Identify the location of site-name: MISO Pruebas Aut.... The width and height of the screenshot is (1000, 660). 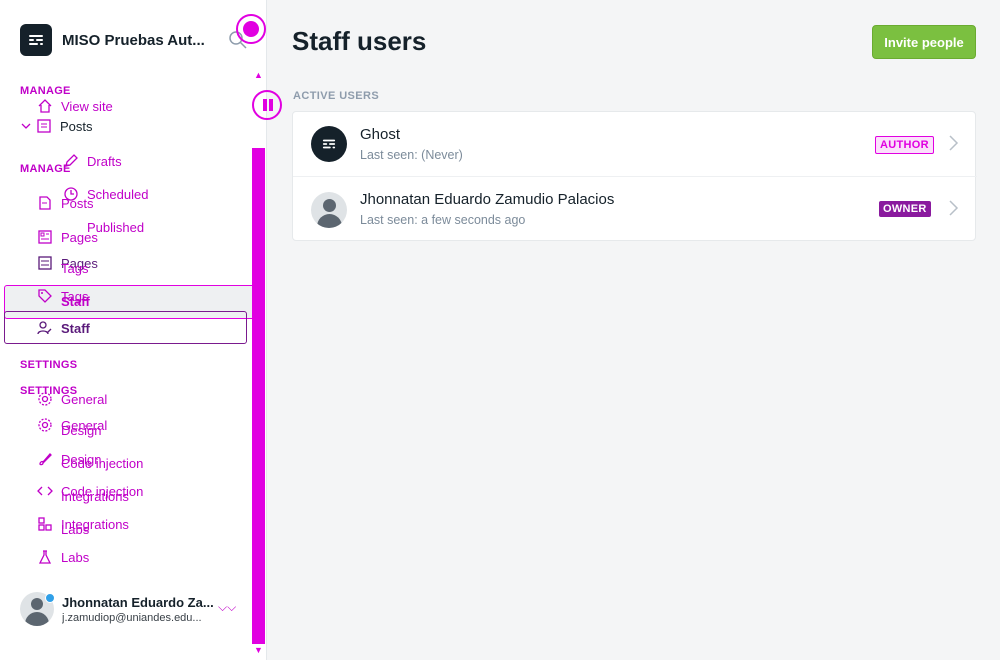
(133, 40).